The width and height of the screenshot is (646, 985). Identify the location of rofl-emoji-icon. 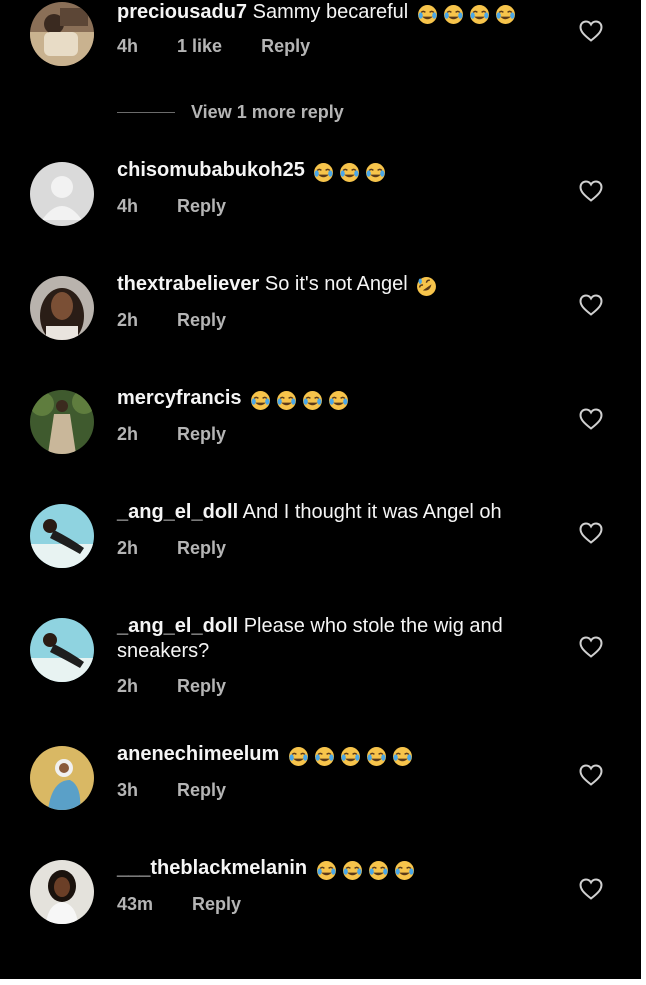
(429, 286).